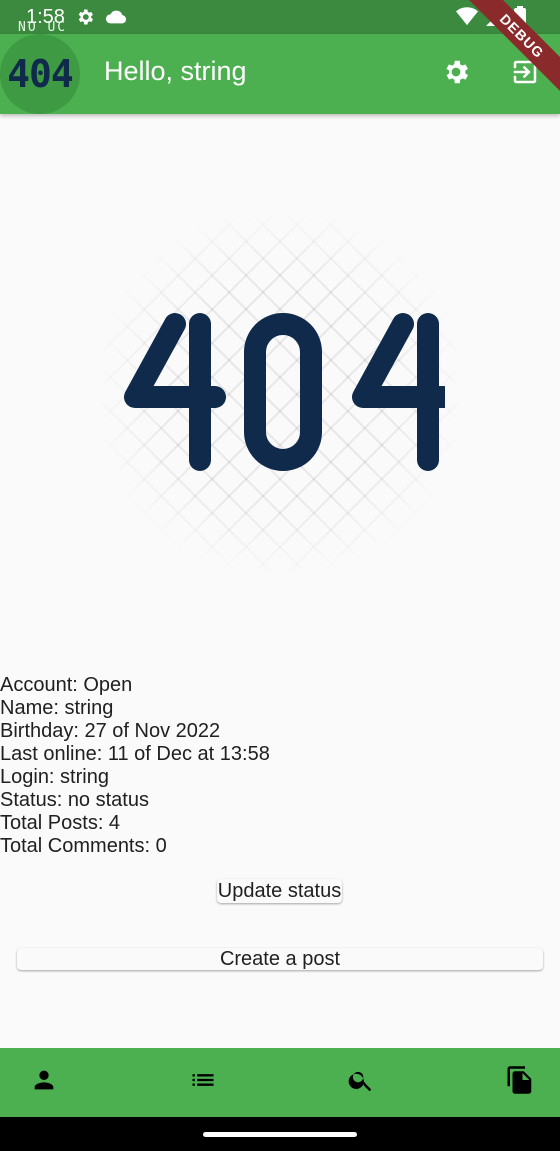 The width and height of the screenshot is (560, 1151). Describe the element at coordinates (279, 891) in the screenshot. I see `update-status-button: Update status` at that location.